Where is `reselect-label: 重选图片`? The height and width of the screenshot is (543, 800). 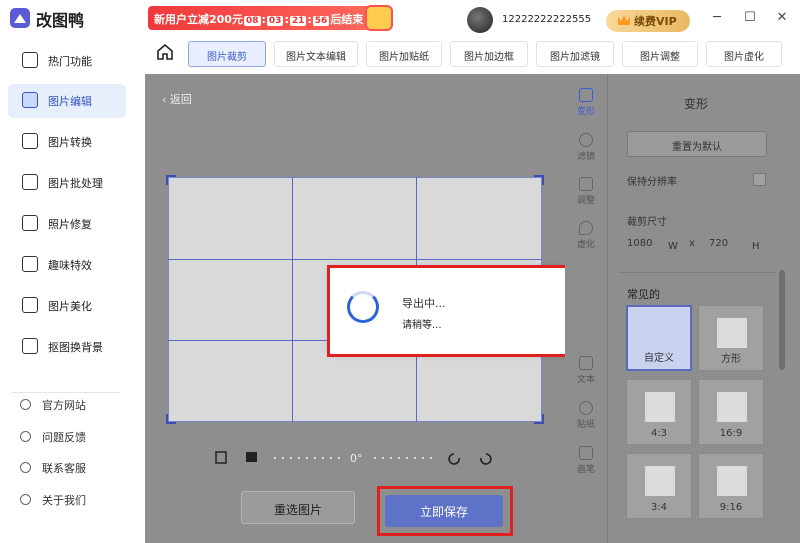 reselect-label: 重选图片 is located at coordinates (297, 510).